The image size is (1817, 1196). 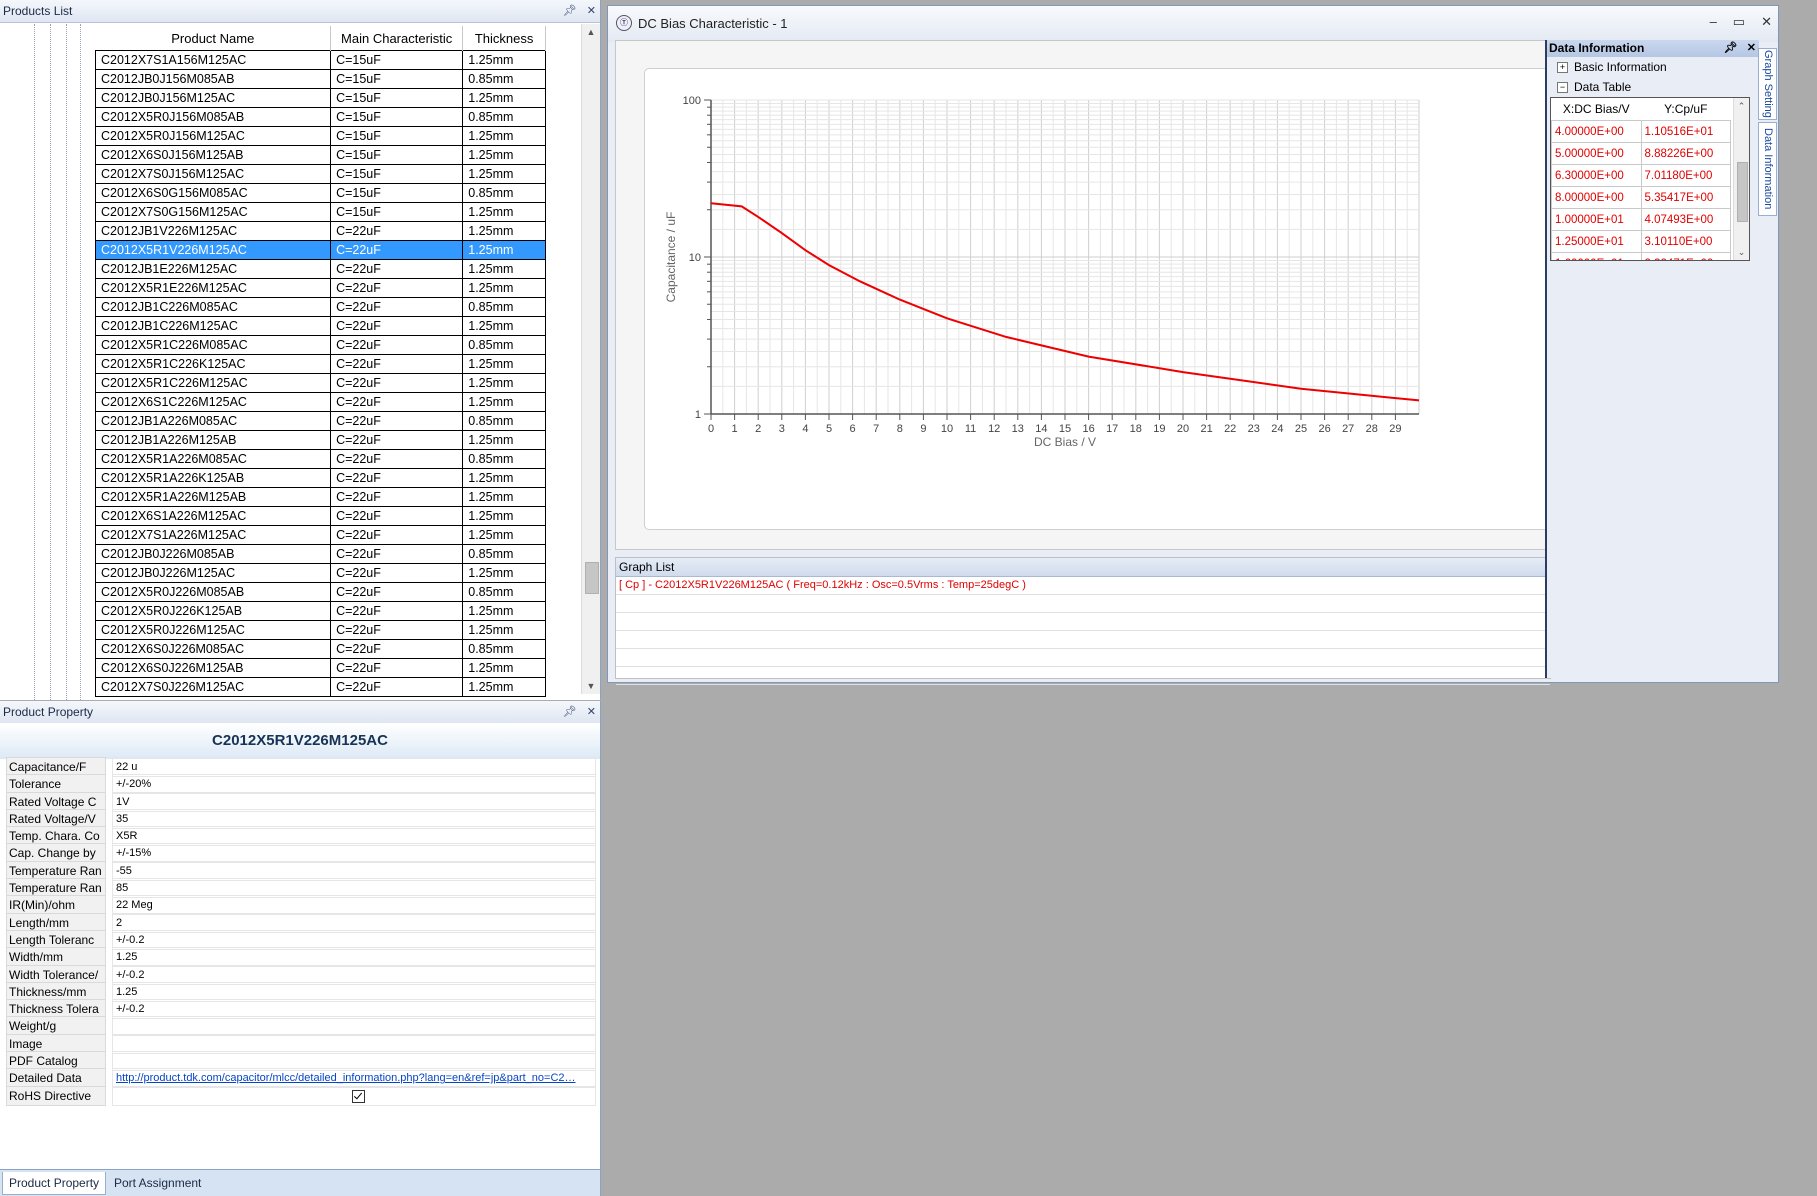 I want to click on table-row: C2012X6S1C226M125AC C=22uF 1.25mm, so click(x=320, y=402).